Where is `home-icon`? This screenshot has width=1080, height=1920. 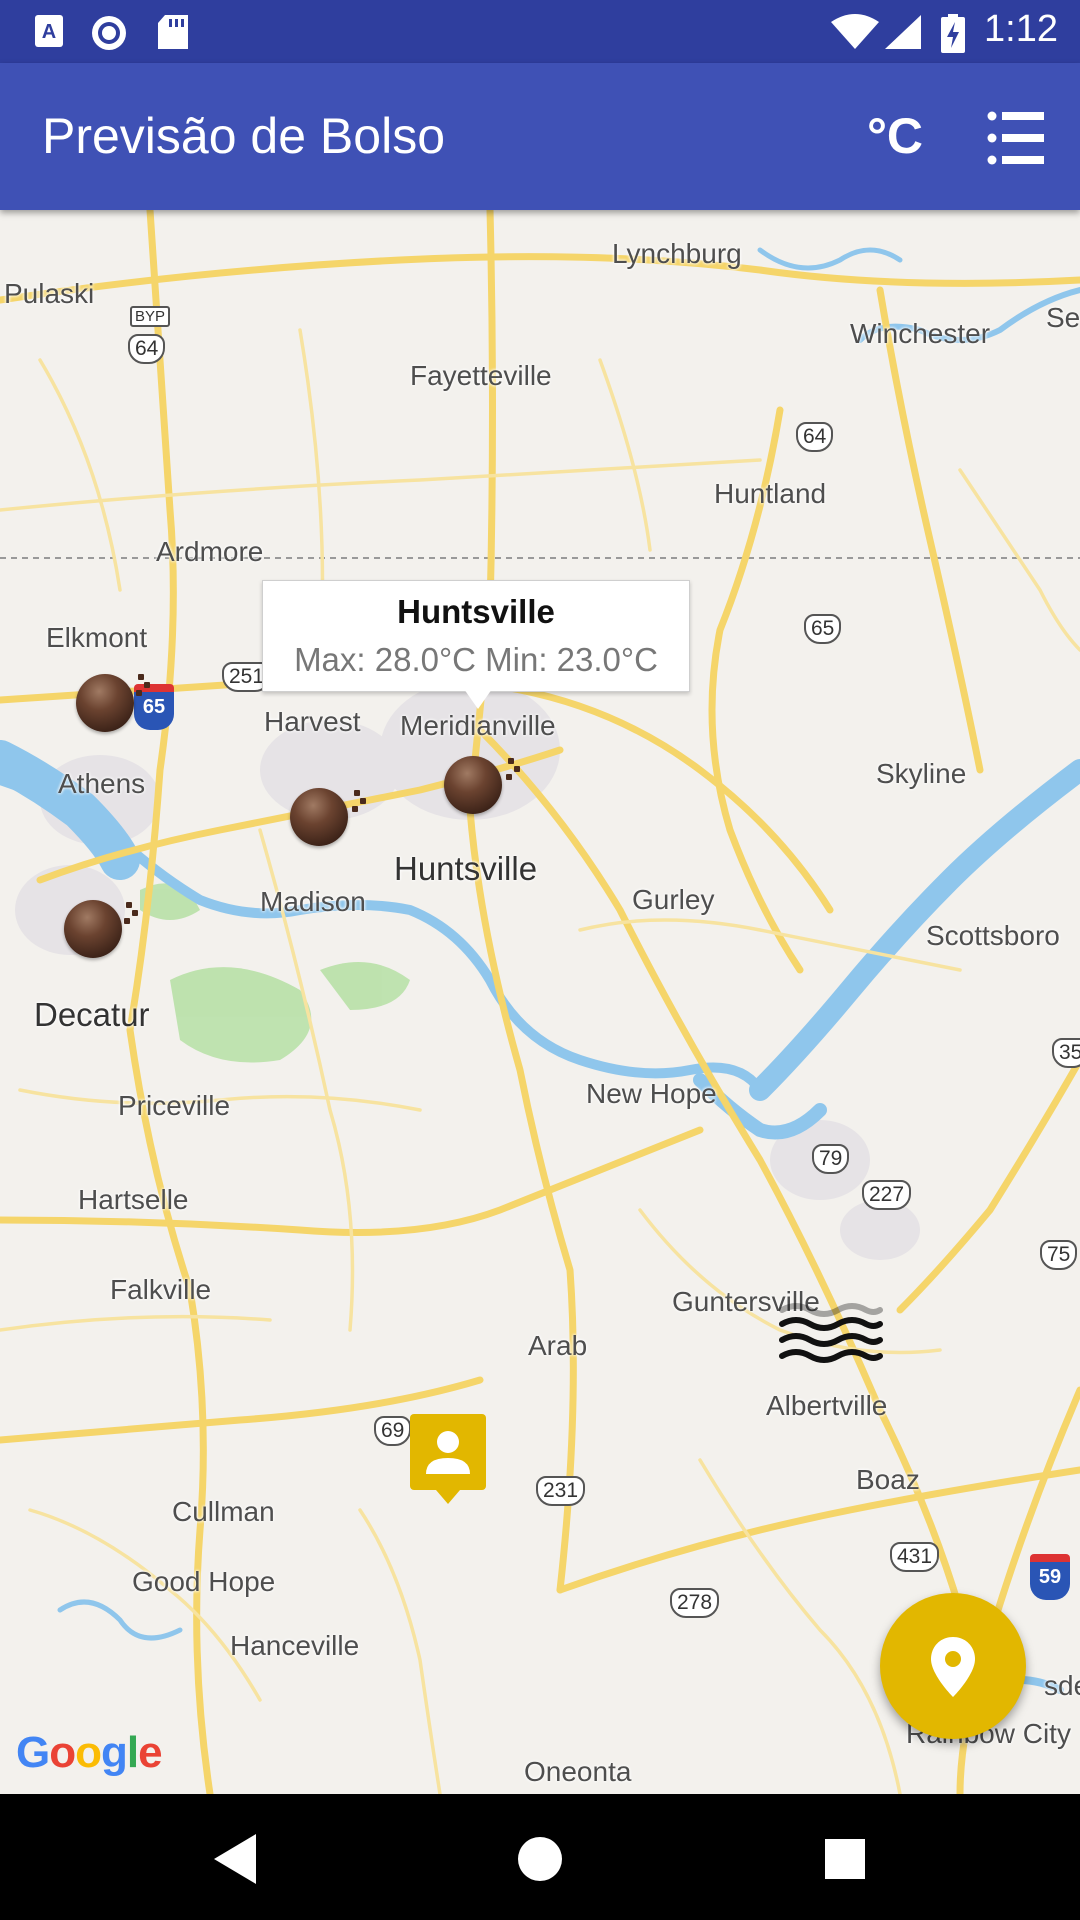 home-icon is located at coordinates (540, 1859).